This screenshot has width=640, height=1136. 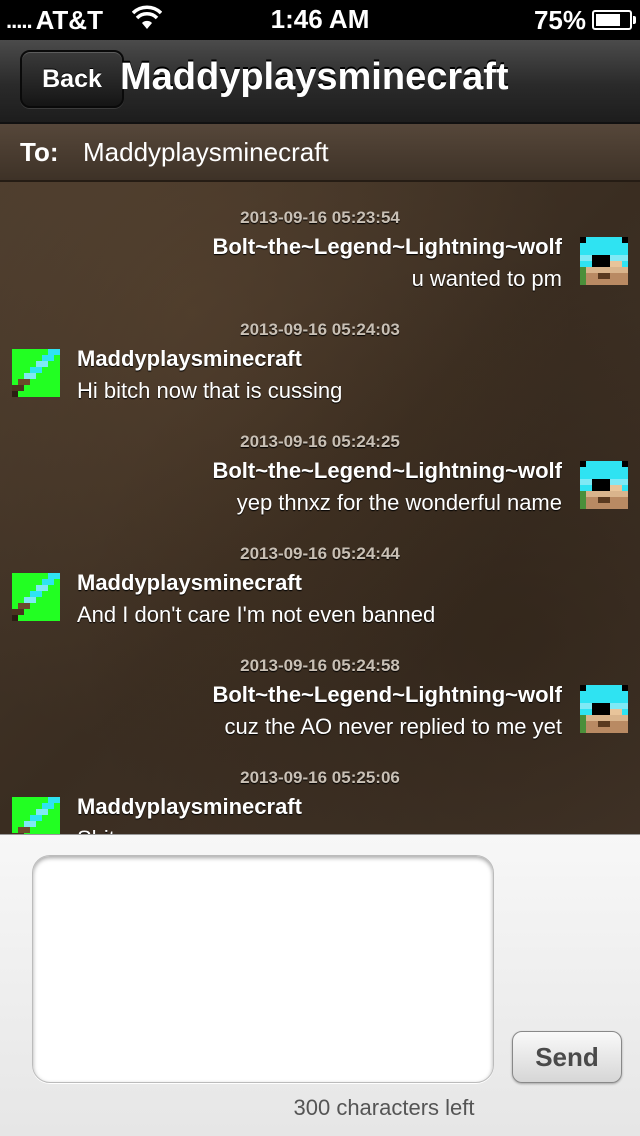 What do you see at coordinates (320, 329) in the screenshot?
I see `message-timestamp: 2013-09-16 05:24:03` at bounding box center [320, 329].